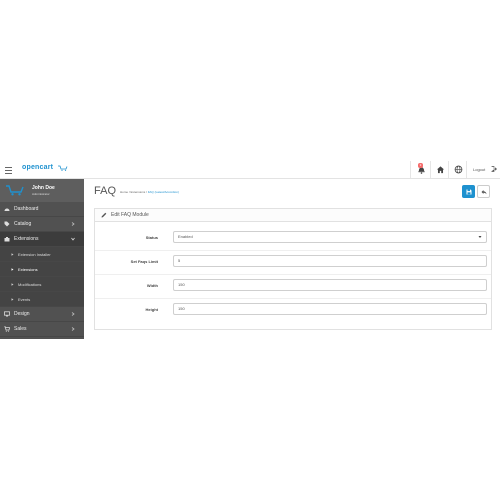  Describe the element at coordinates (151, 237) in the screenshot. I see `status-label: Status` at that location.